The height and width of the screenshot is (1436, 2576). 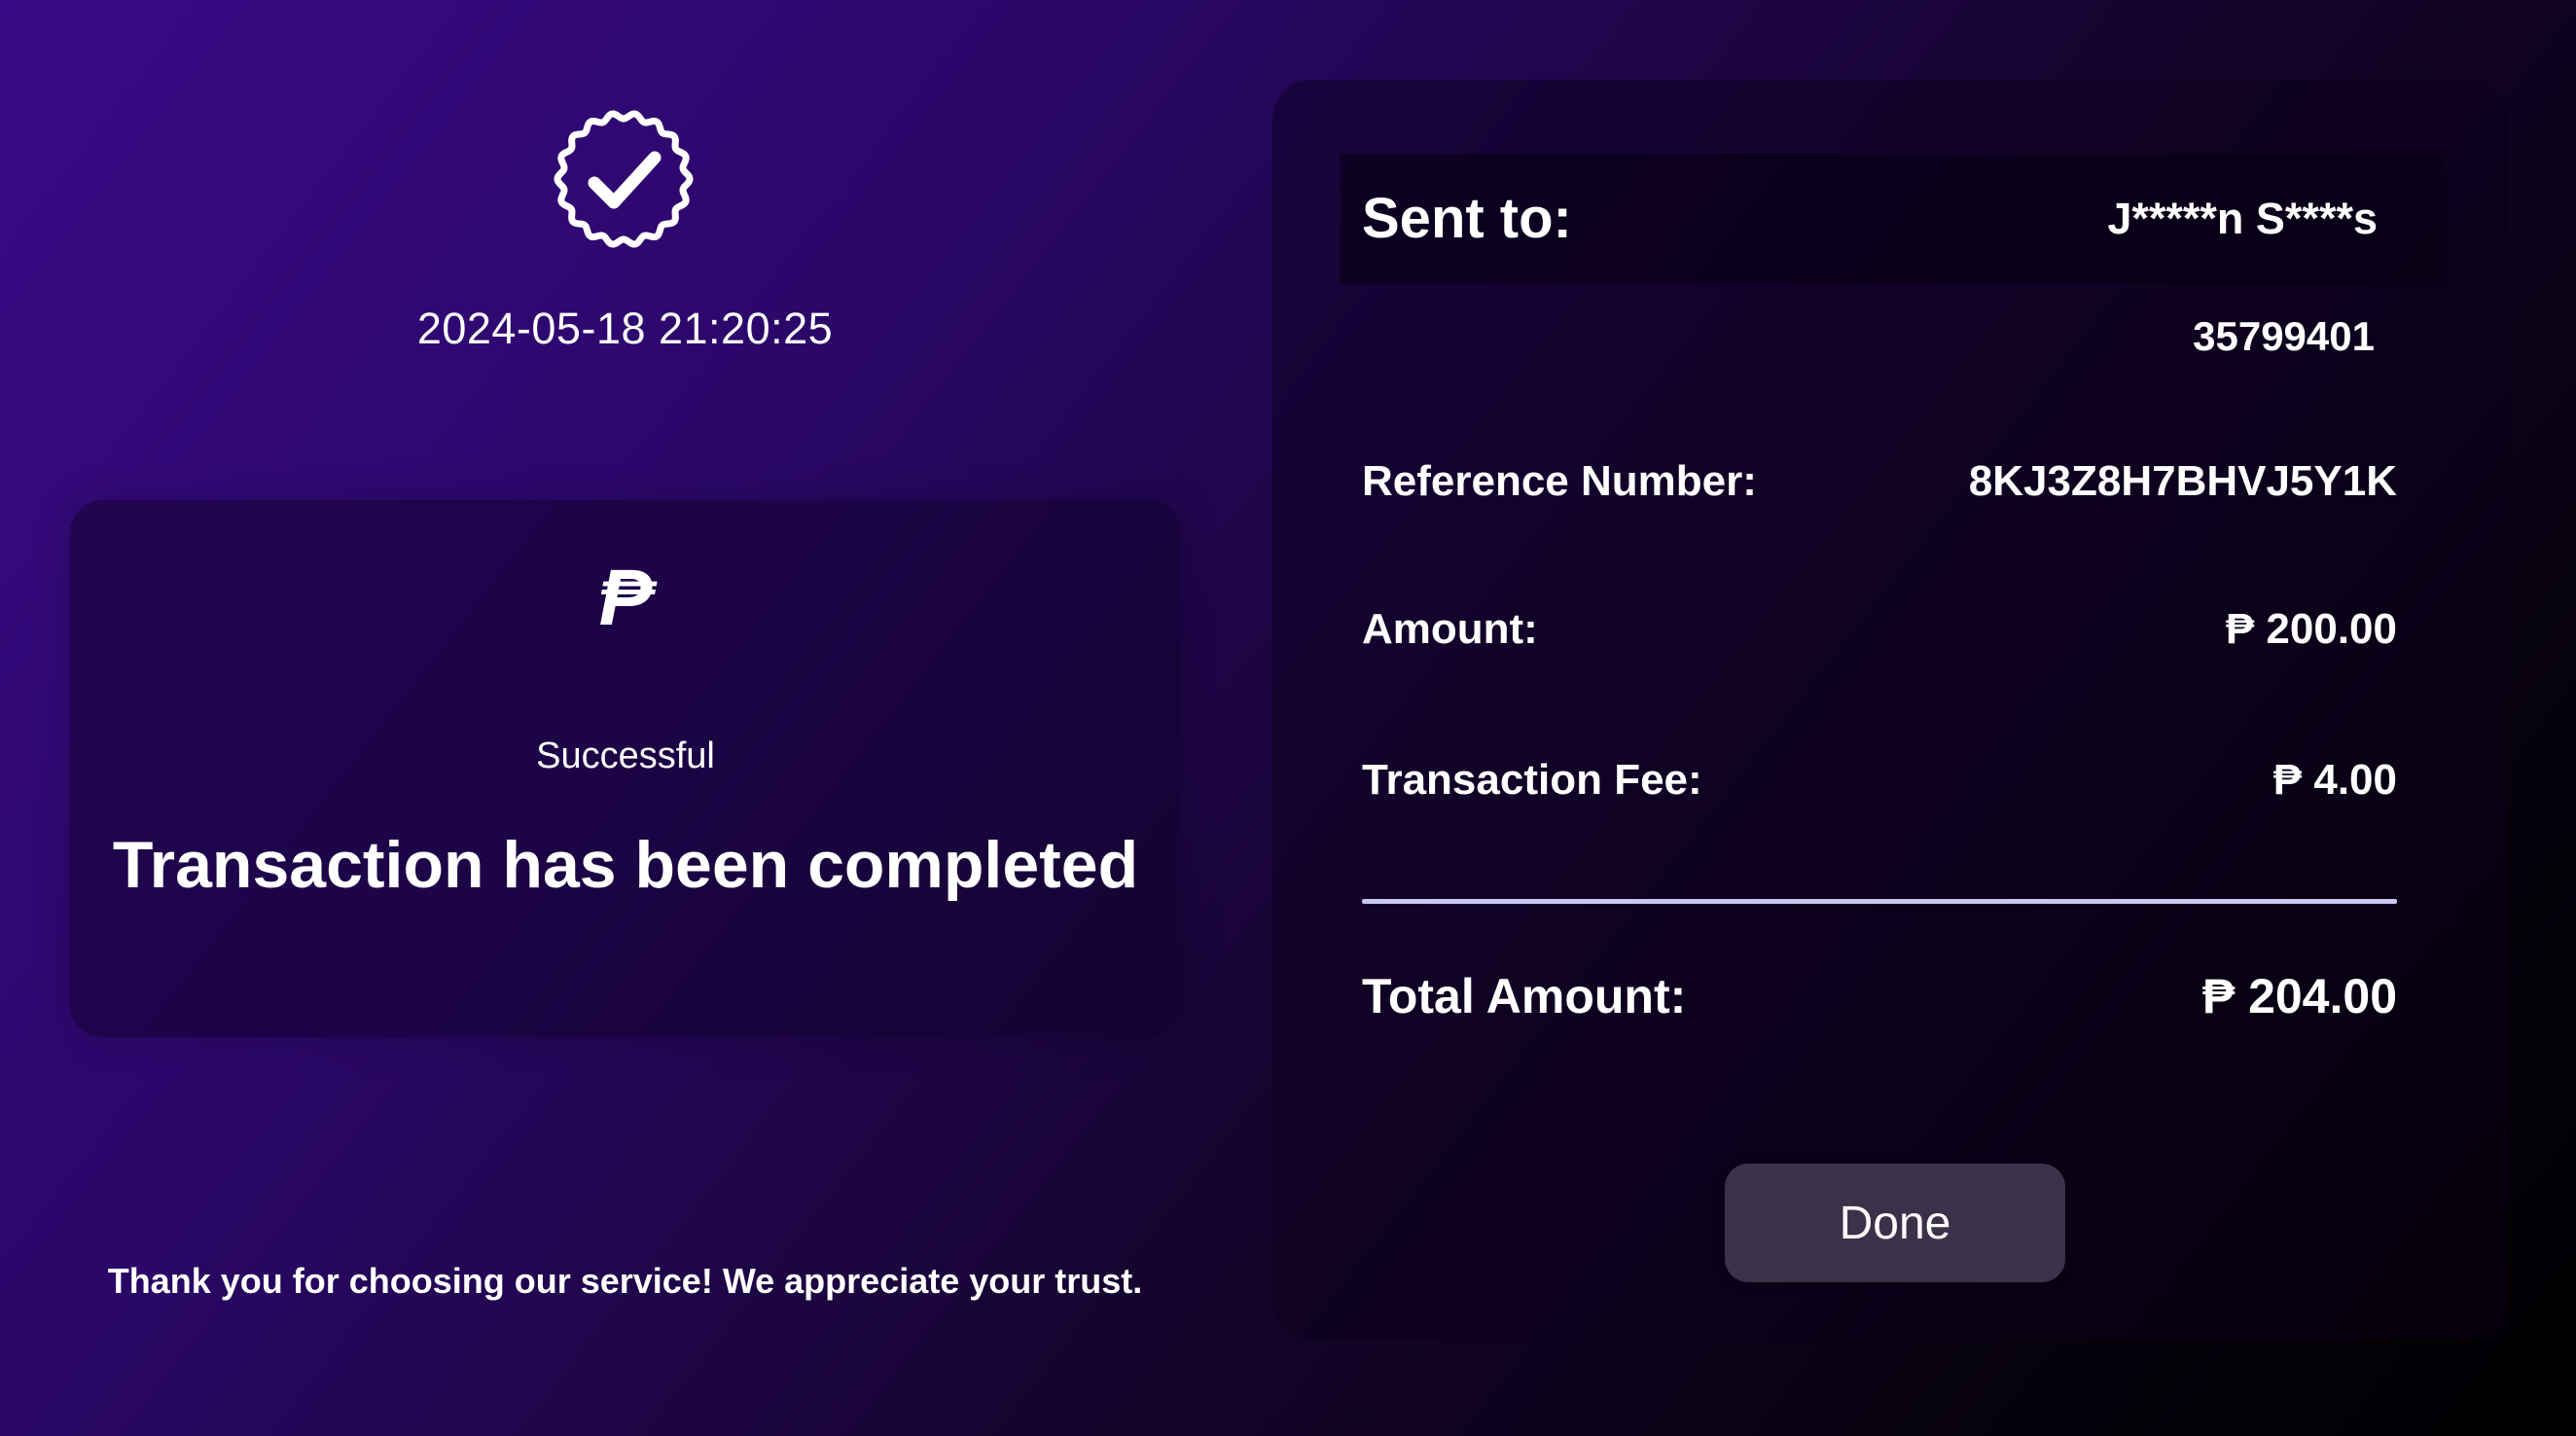 What do you see at coordinates (625, 865) in the screenshot?
I see `status-message: Transaction has been completed` at bounding box center [625, 865].